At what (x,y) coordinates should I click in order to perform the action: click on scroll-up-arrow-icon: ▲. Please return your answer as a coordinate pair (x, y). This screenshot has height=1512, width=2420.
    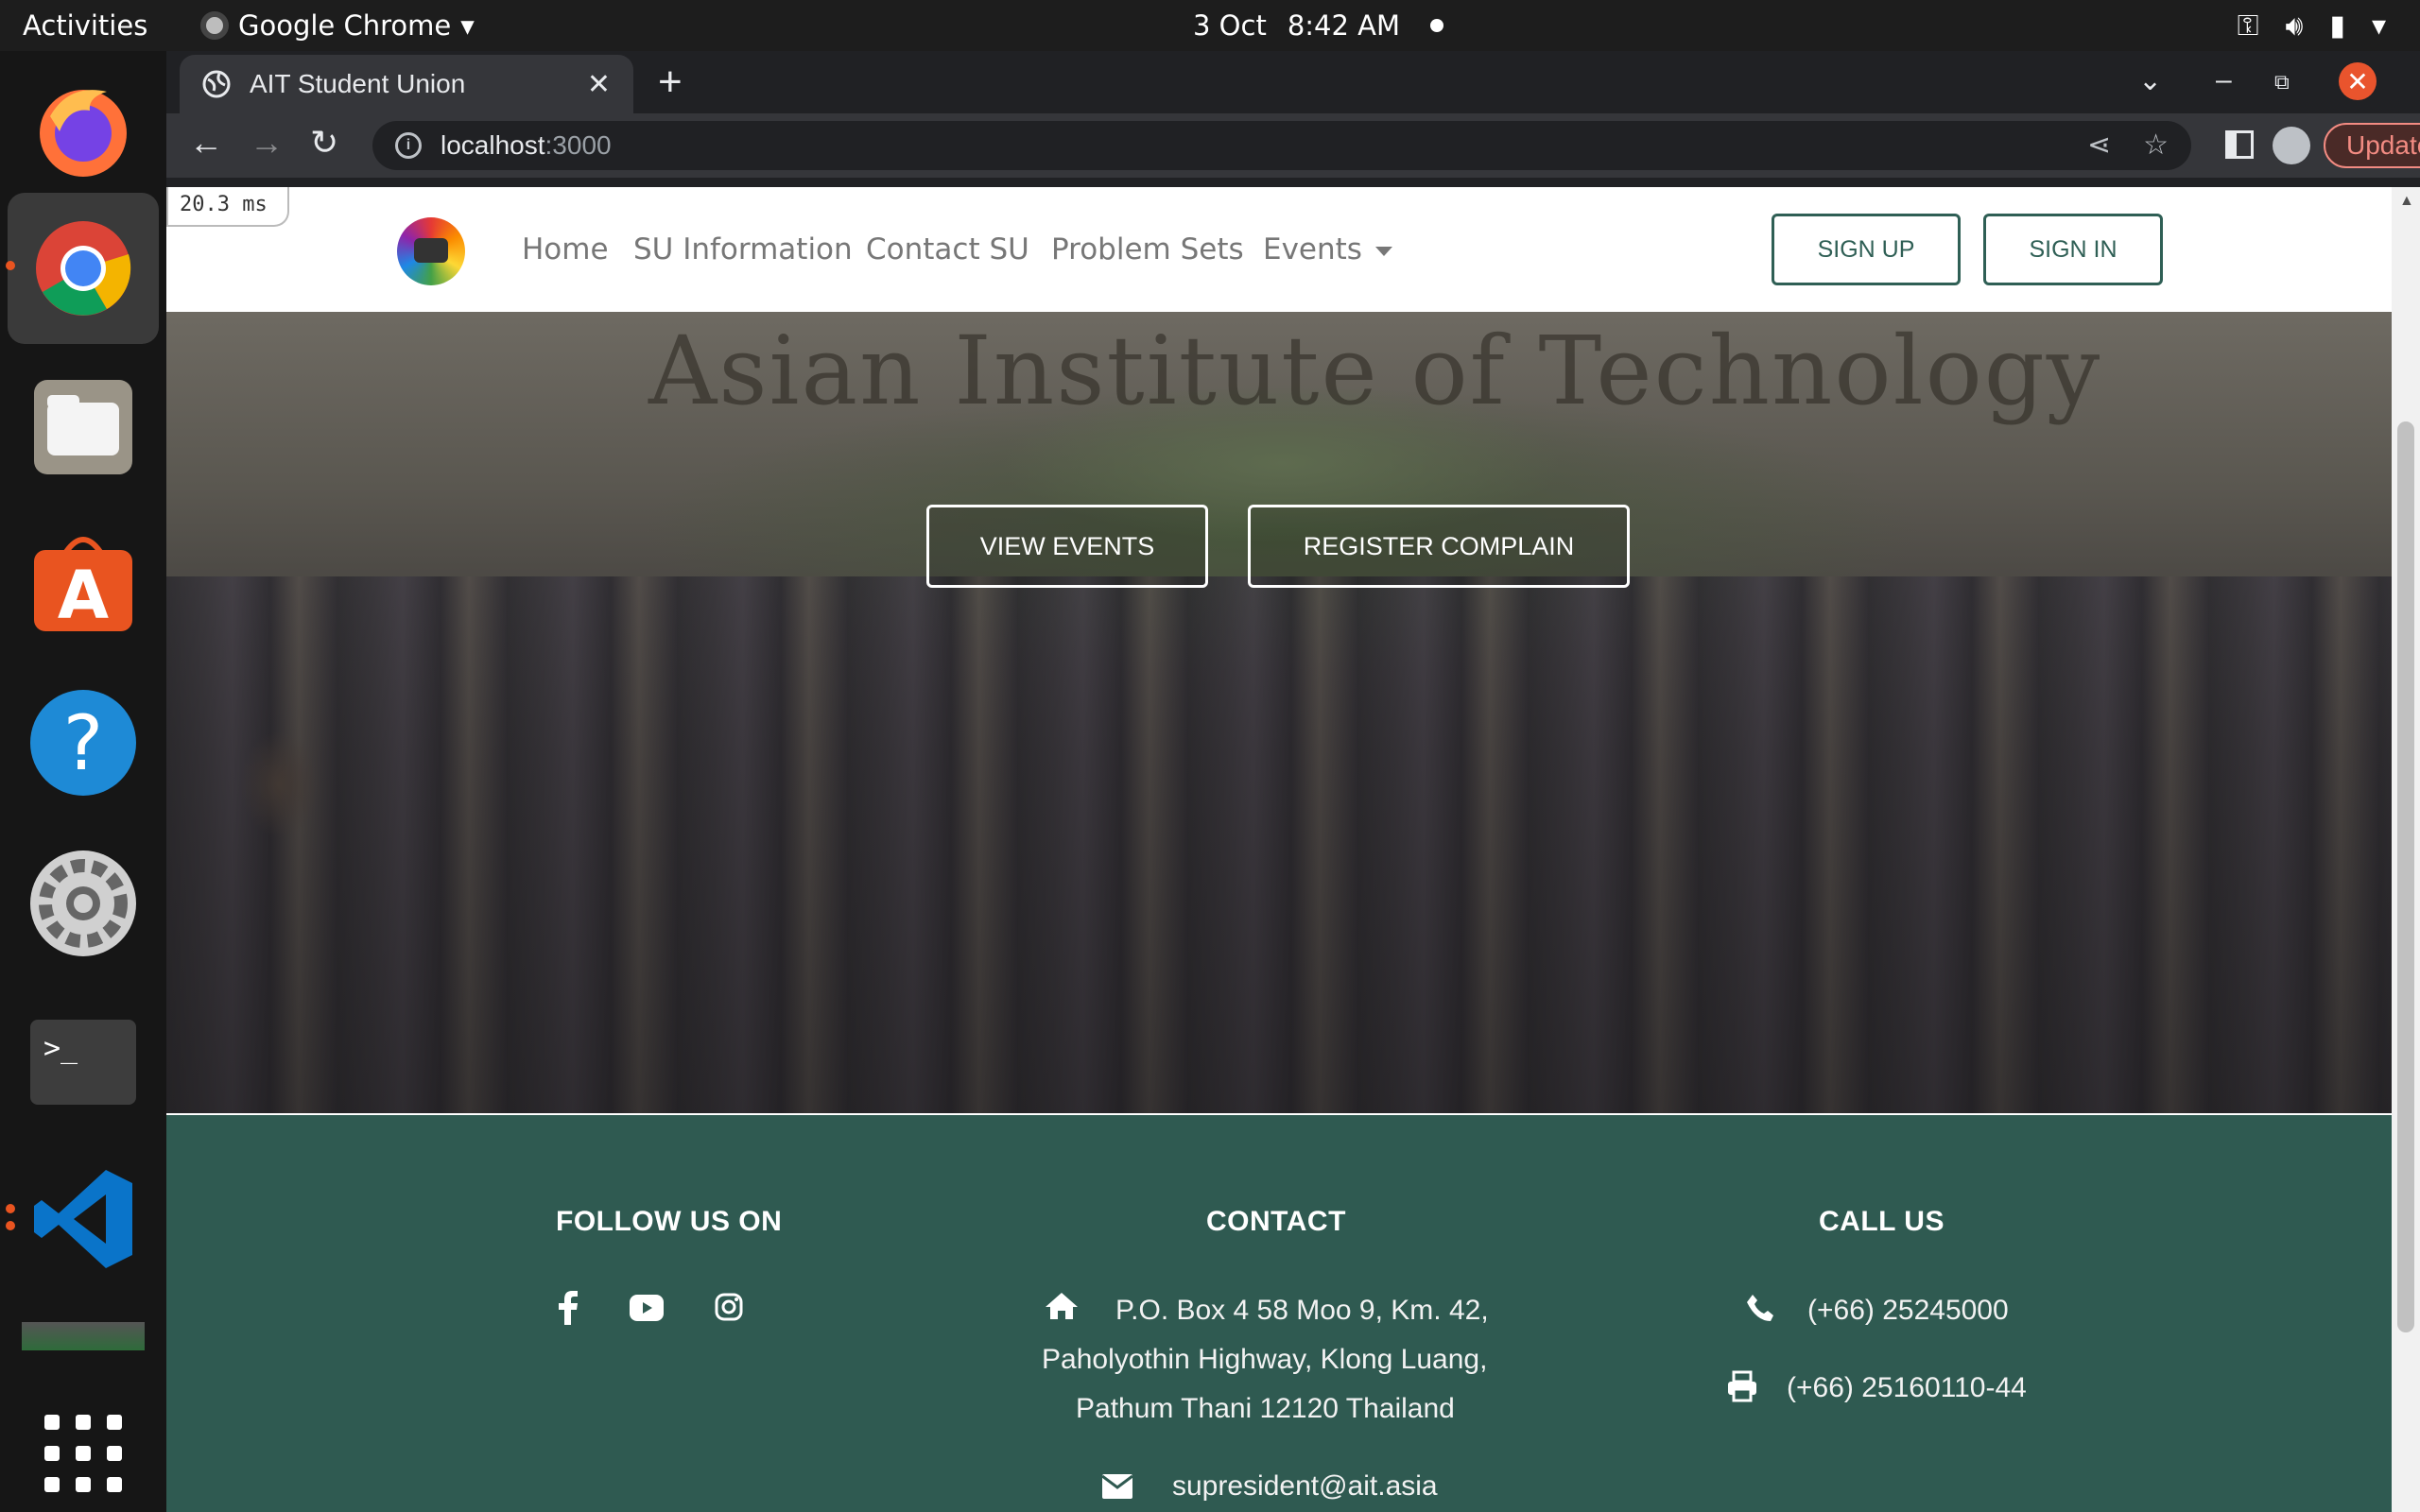
    Looking at the image, I should click on (2406, 201).